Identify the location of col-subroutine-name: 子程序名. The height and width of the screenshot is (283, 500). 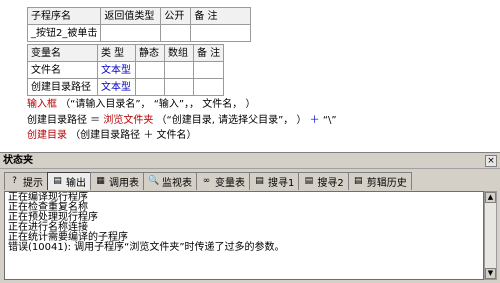
(64, 16).